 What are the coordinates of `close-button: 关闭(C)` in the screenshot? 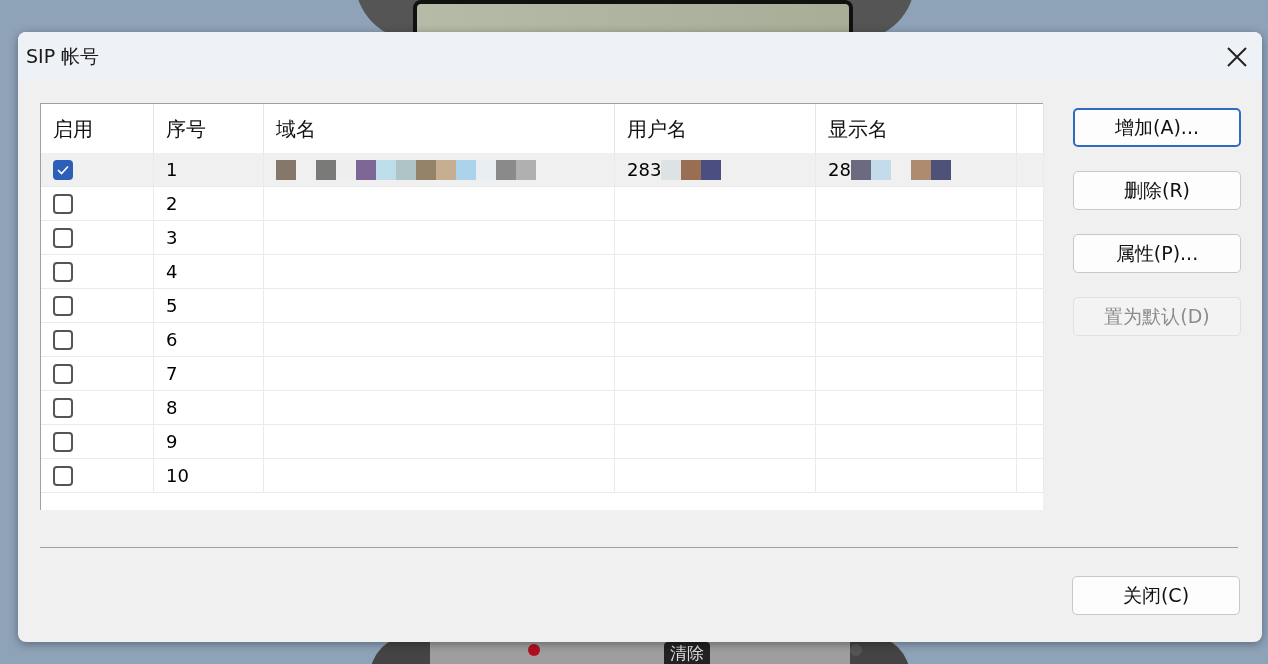 It's located at (1156, 595).